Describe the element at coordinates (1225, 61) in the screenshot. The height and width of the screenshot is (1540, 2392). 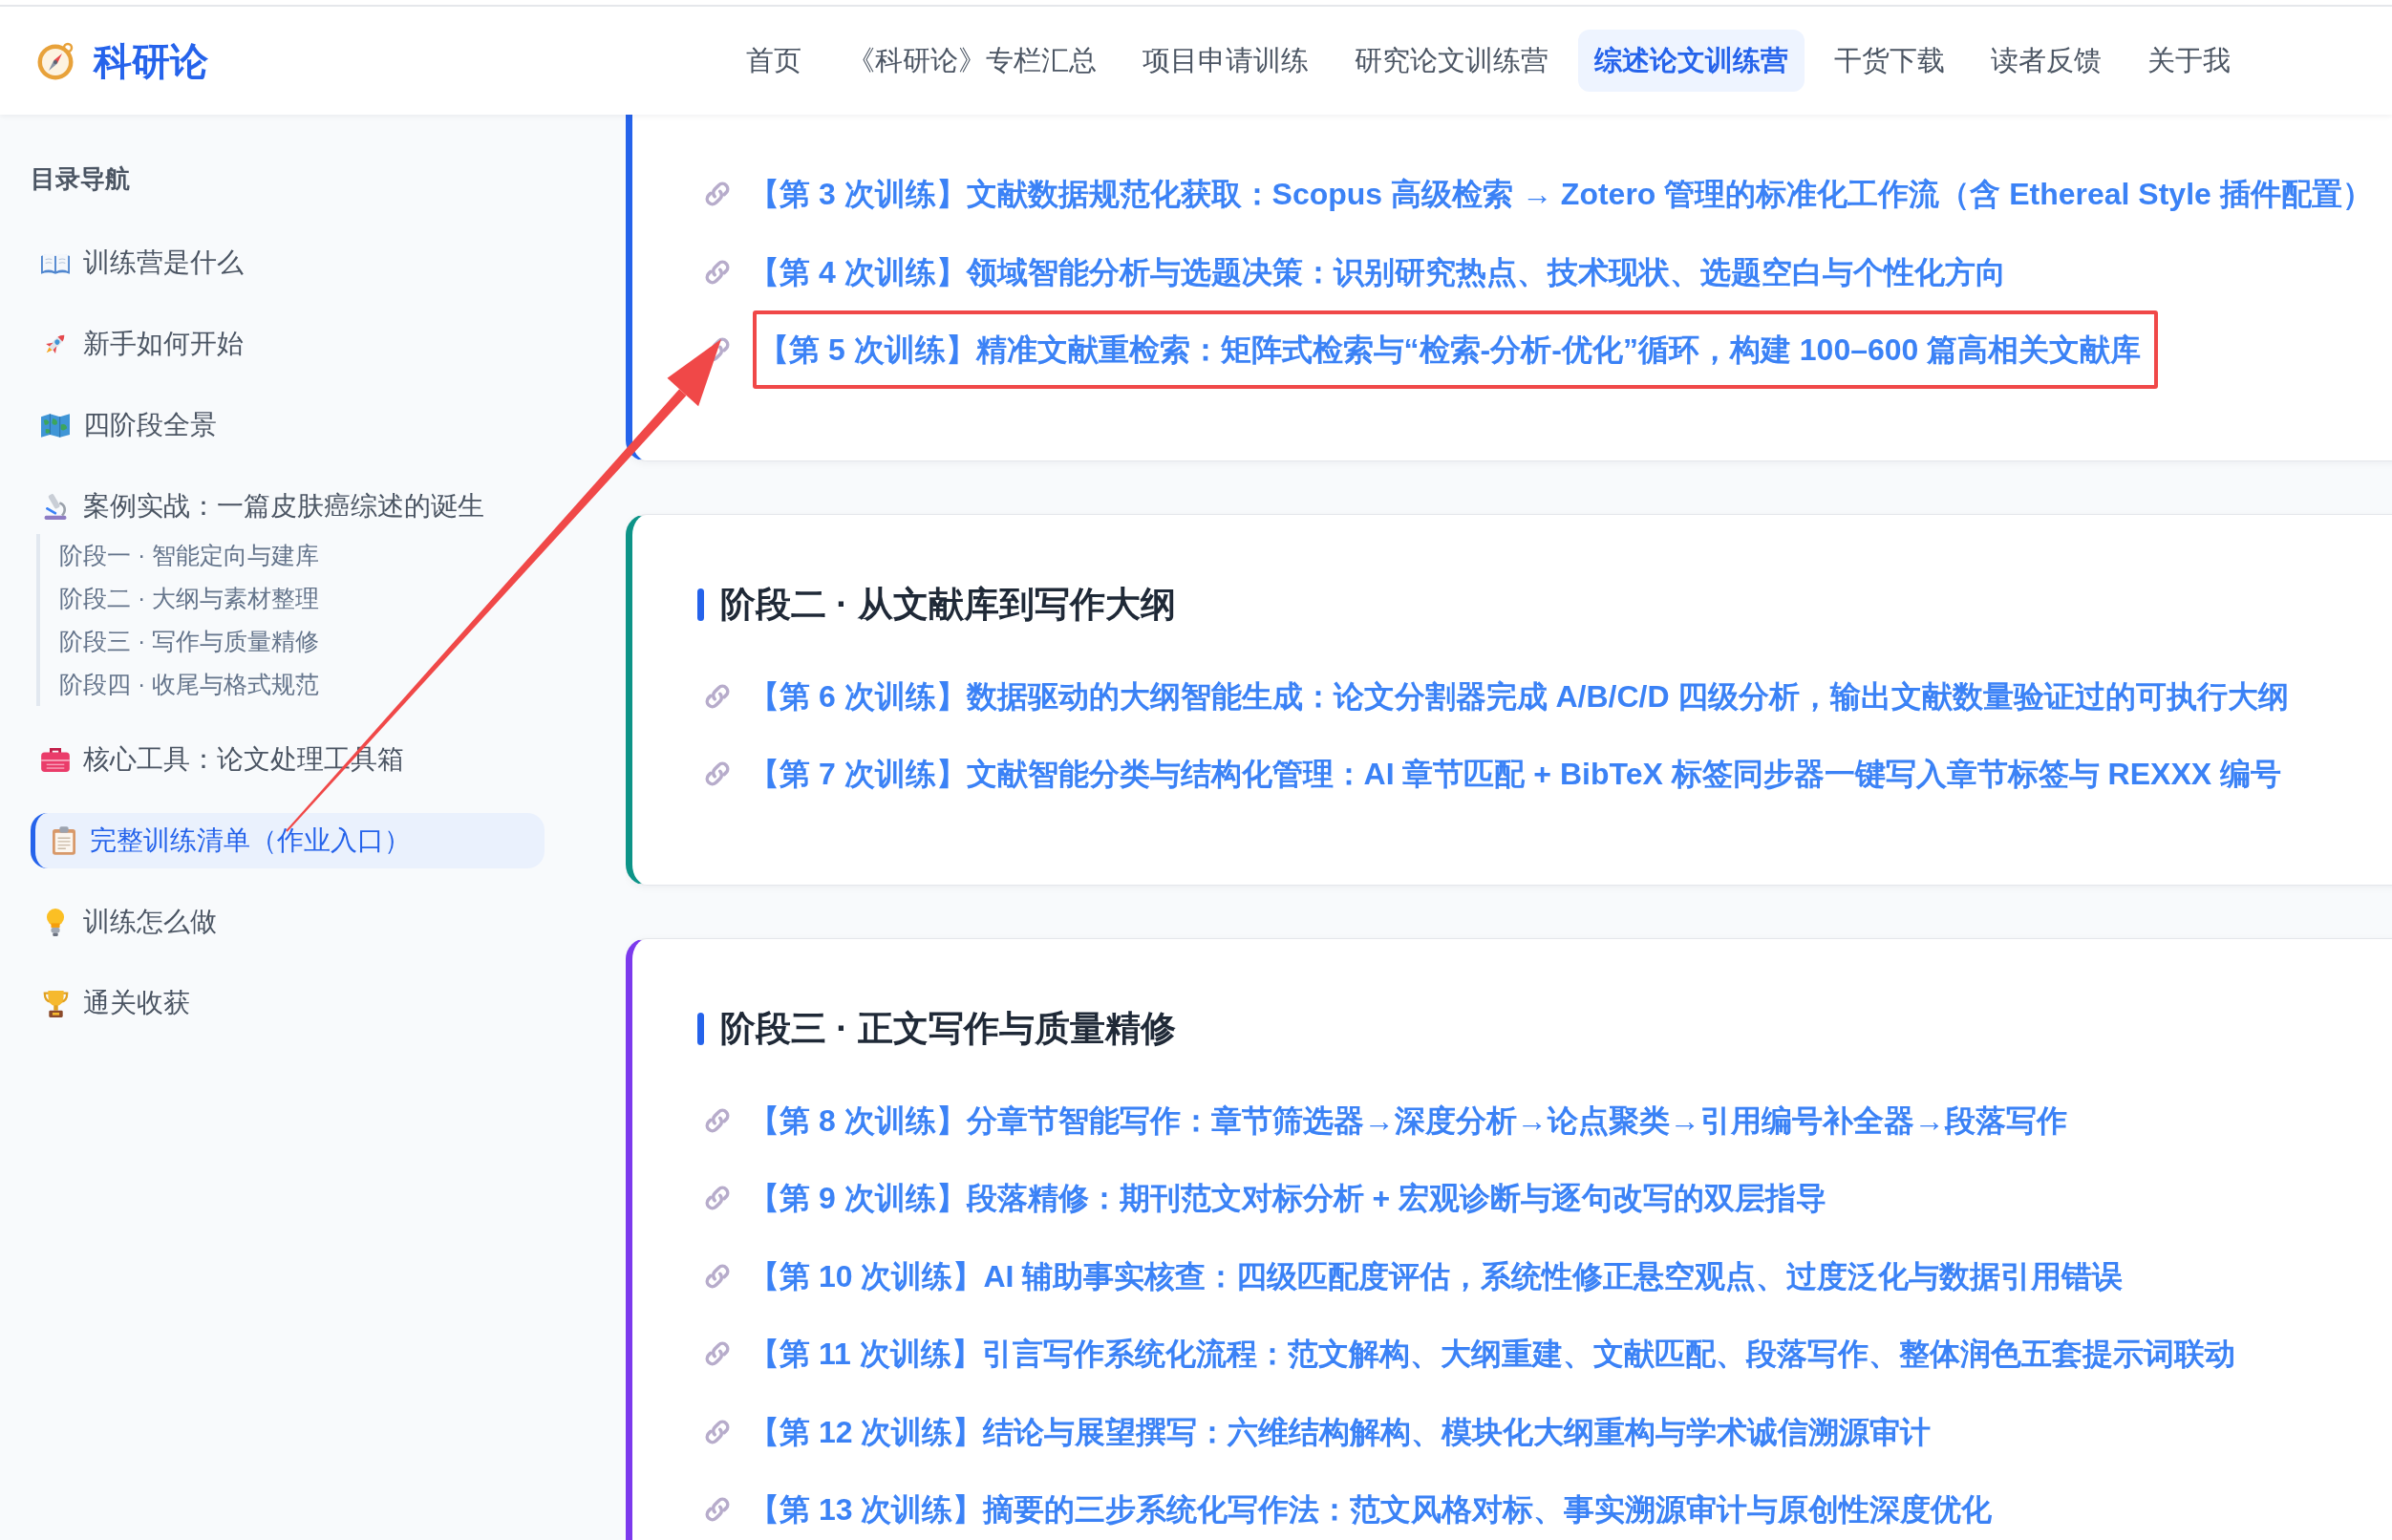
I see `nav-tab: 项目申请训练` at that location.